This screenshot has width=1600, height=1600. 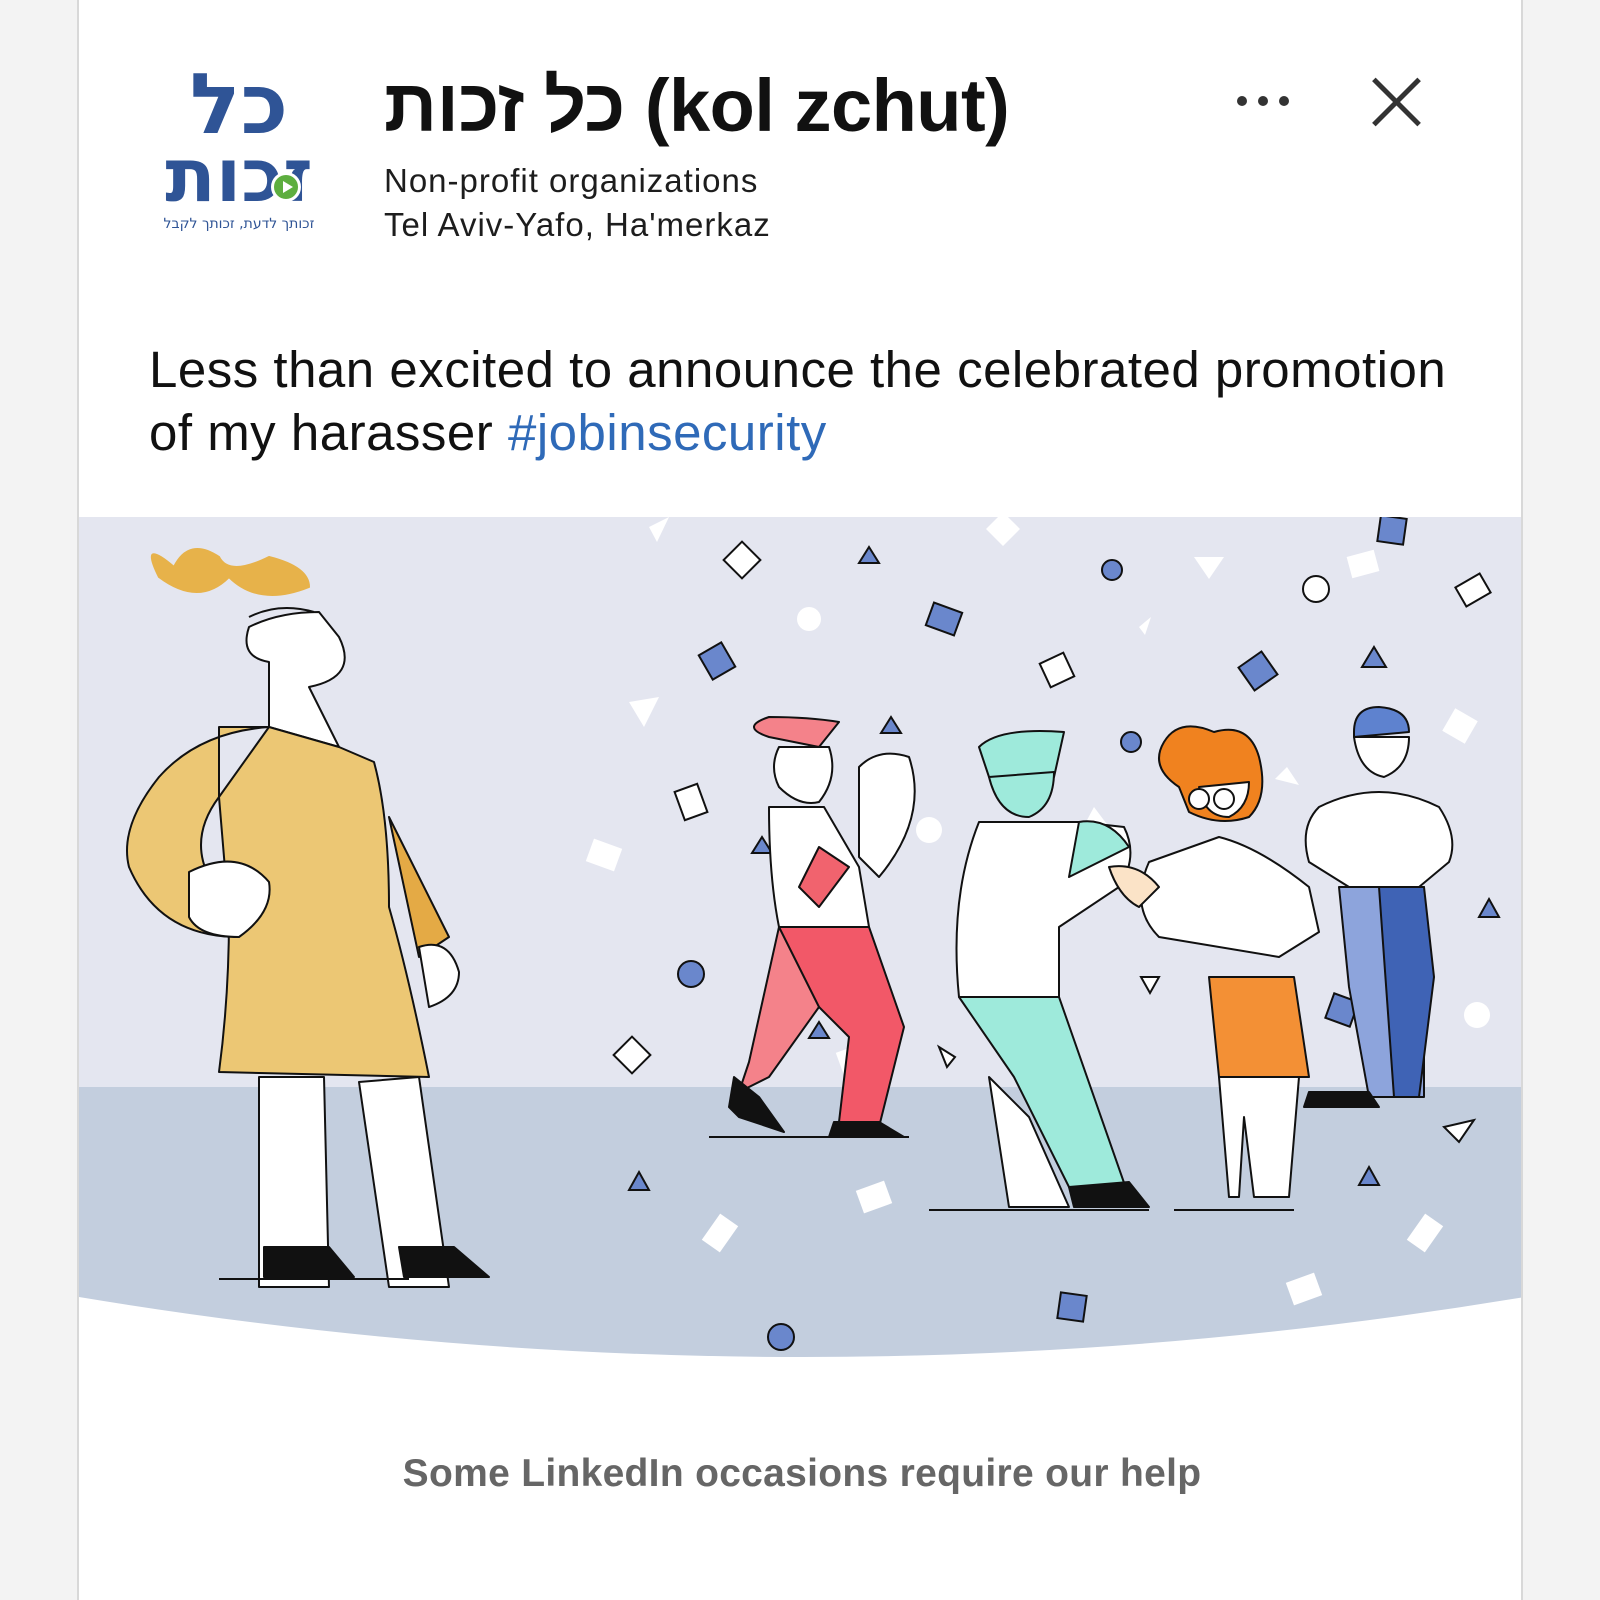 What do you see at coordinates (667, 432) in the screenshot?
I see `hashtag-link: #jobinsecurity` at bounding box center [667, 432].